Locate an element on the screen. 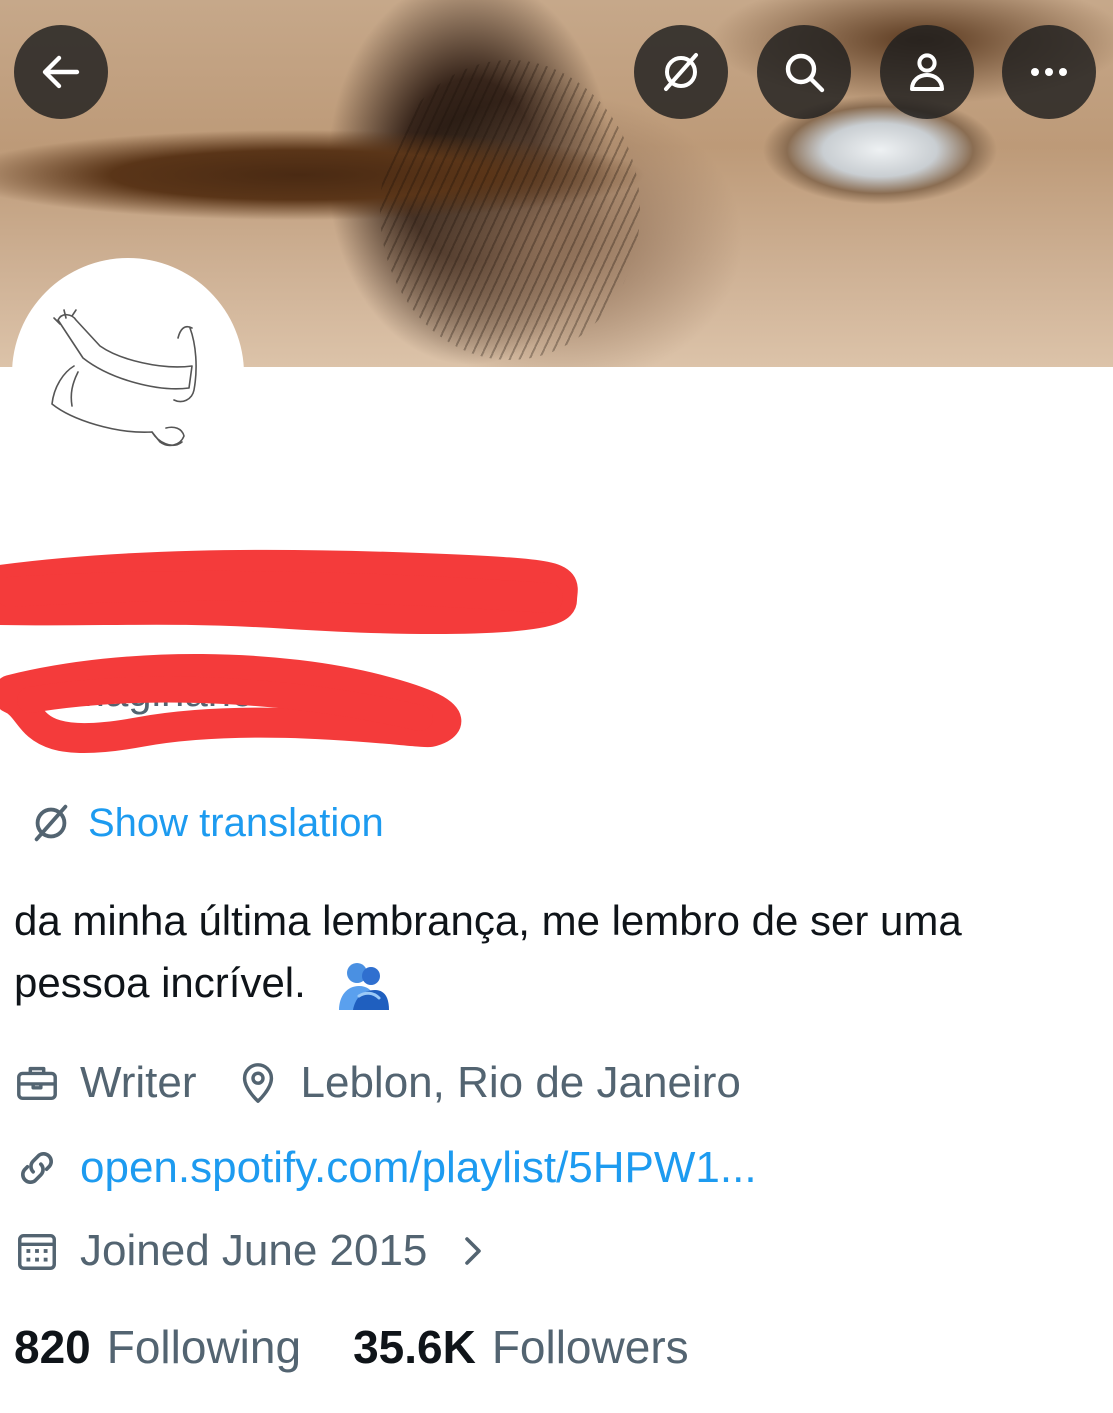  more-icon is located at coordinates (1049, 72).